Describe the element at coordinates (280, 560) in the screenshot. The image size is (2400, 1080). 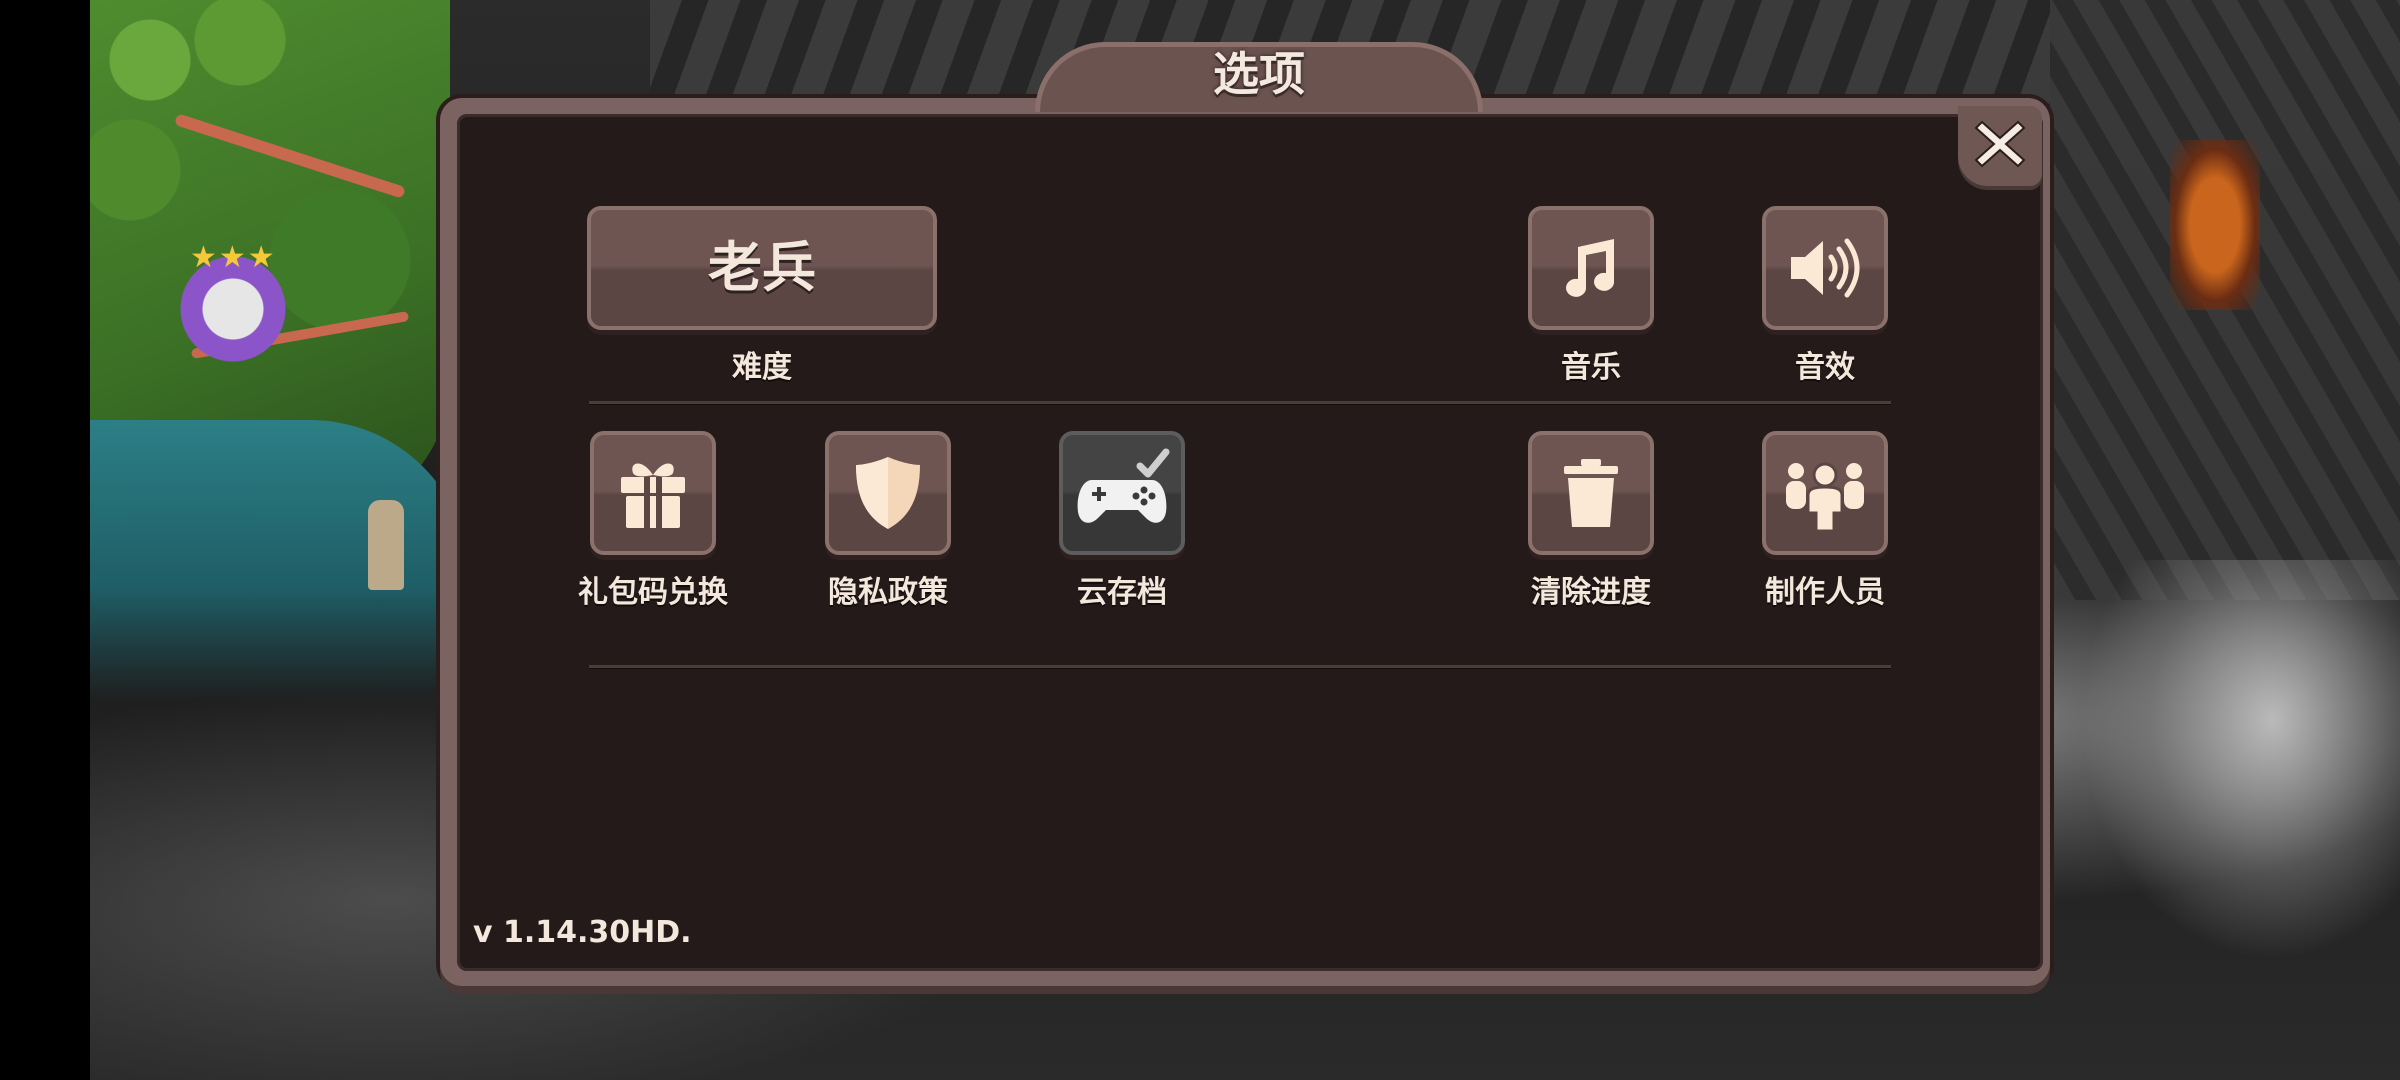
I see `water-area` at that location.